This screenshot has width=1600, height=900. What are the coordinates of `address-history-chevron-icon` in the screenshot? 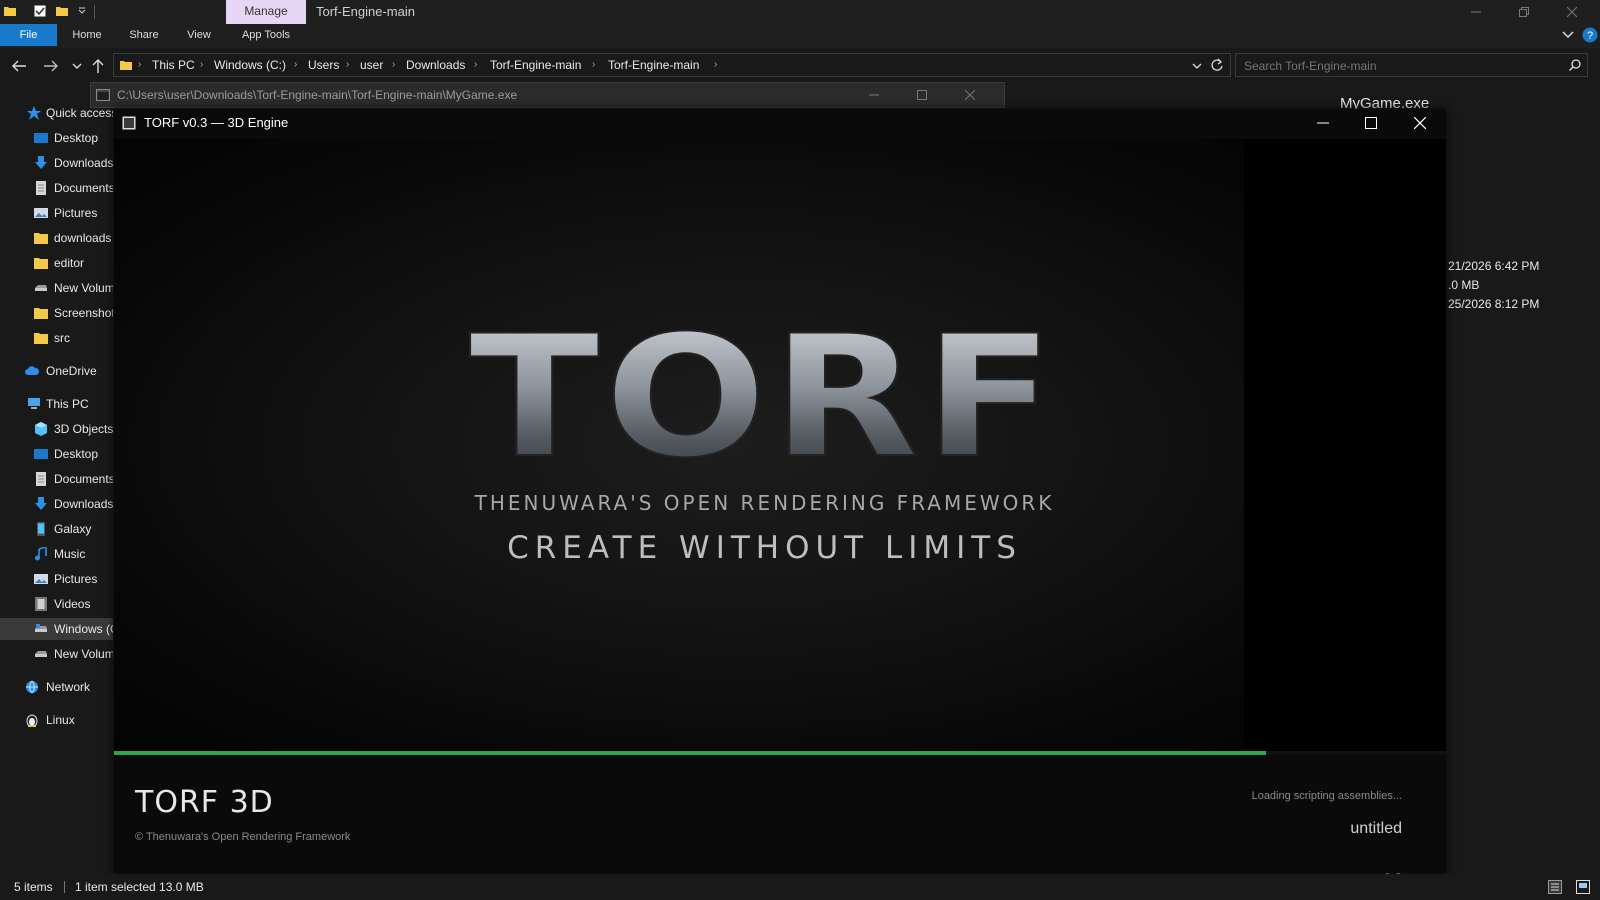 It's located at (1197, 66).